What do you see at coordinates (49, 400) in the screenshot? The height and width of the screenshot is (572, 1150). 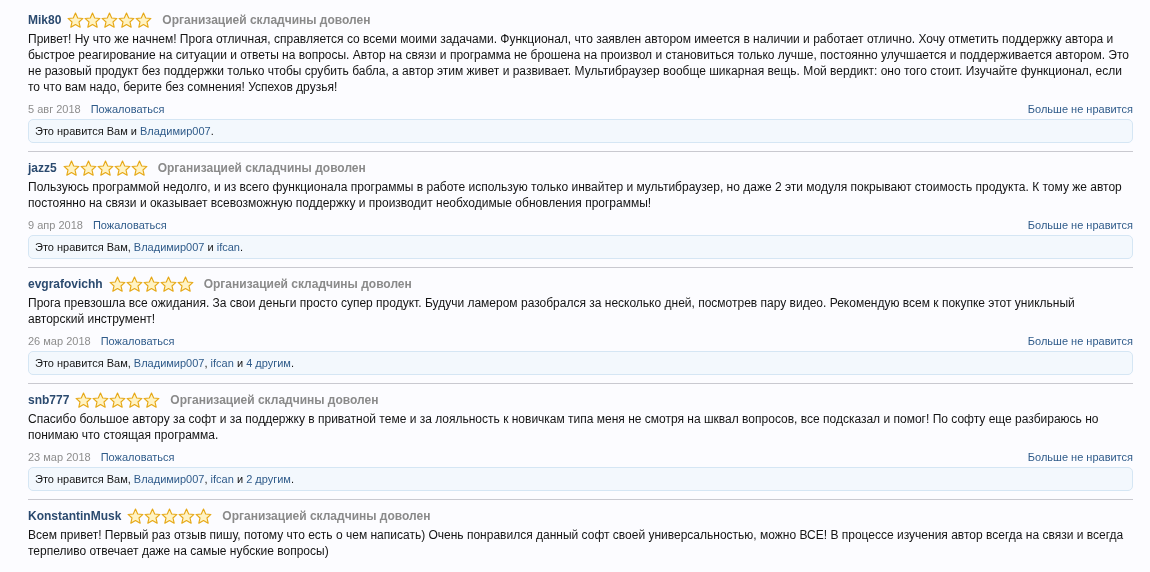 I see `author-link: snb777` at bounding box center [49, 400].